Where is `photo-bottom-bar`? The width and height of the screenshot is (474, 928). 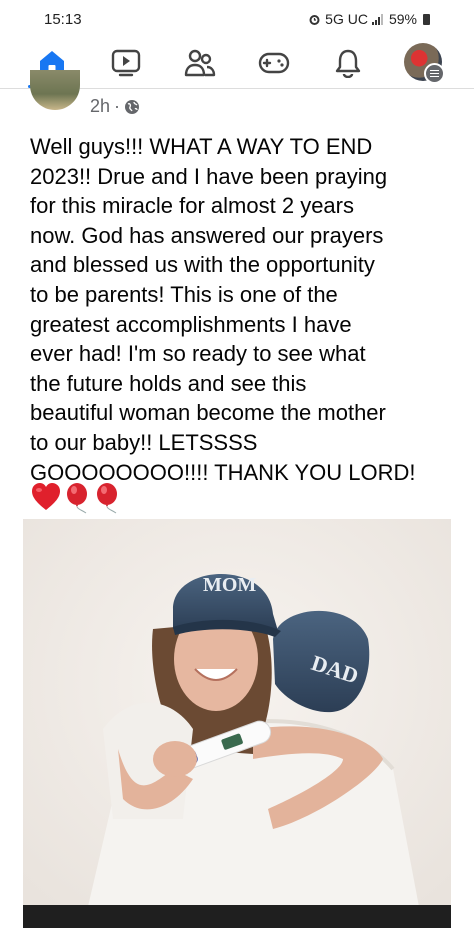
photo-bottom-bar is located at coordinates (237, 916).